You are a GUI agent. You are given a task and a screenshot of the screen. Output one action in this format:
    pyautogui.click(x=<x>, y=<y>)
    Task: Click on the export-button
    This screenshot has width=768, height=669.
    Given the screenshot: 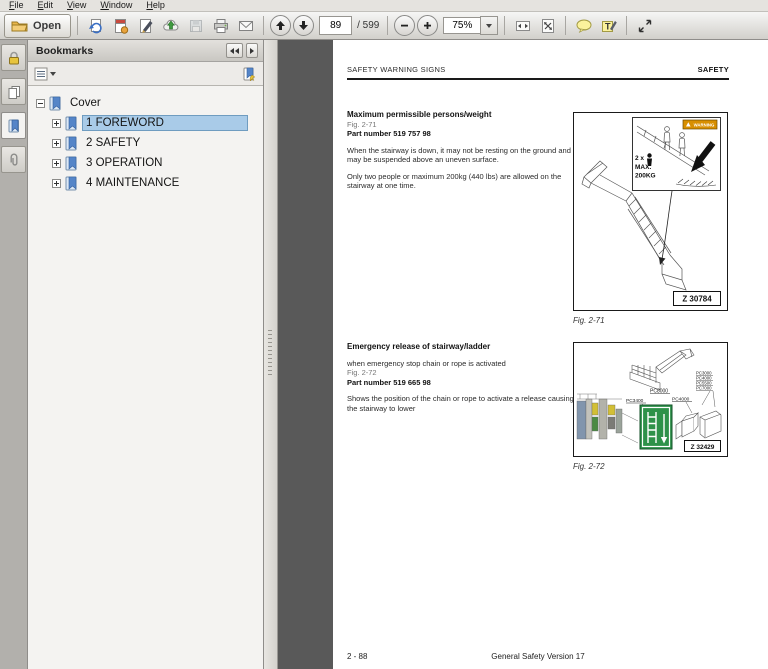 What is the action you would take?
    pyautogui.click(x=95, y=26)
    